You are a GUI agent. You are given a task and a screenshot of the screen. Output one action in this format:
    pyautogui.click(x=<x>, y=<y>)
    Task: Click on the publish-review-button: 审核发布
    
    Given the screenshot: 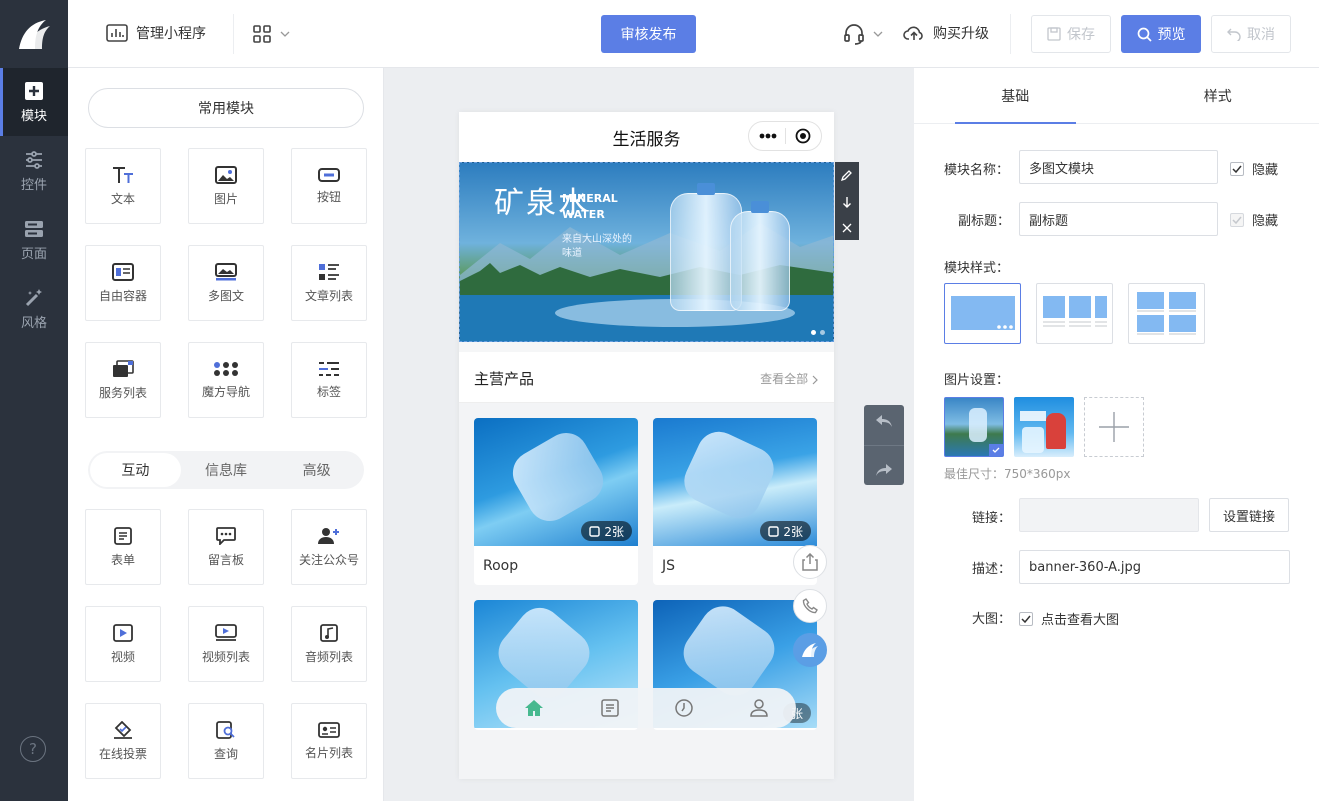 What is the action you would take?
    pyautogui.click(x=648, y=34)
    